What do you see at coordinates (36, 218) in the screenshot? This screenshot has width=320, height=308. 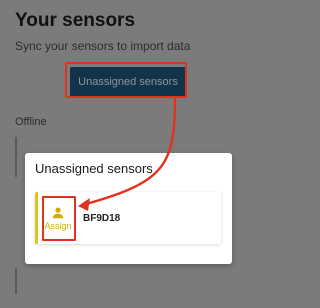 I see `sensor-accent-bar` at bounding box center [36, 218].